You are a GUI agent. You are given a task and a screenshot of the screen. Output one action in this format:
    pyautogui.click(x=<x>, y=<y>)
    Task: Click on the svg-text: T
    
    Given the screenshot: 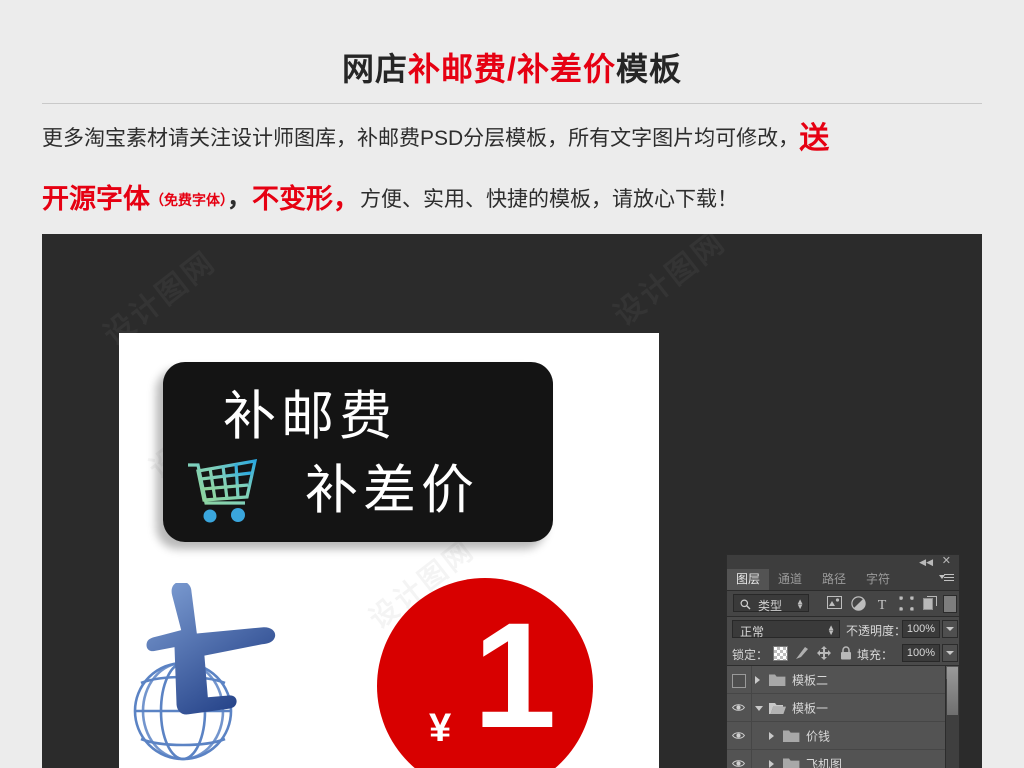 What is the action you would take?
    pyautogui.click(x=882, y=604)
    